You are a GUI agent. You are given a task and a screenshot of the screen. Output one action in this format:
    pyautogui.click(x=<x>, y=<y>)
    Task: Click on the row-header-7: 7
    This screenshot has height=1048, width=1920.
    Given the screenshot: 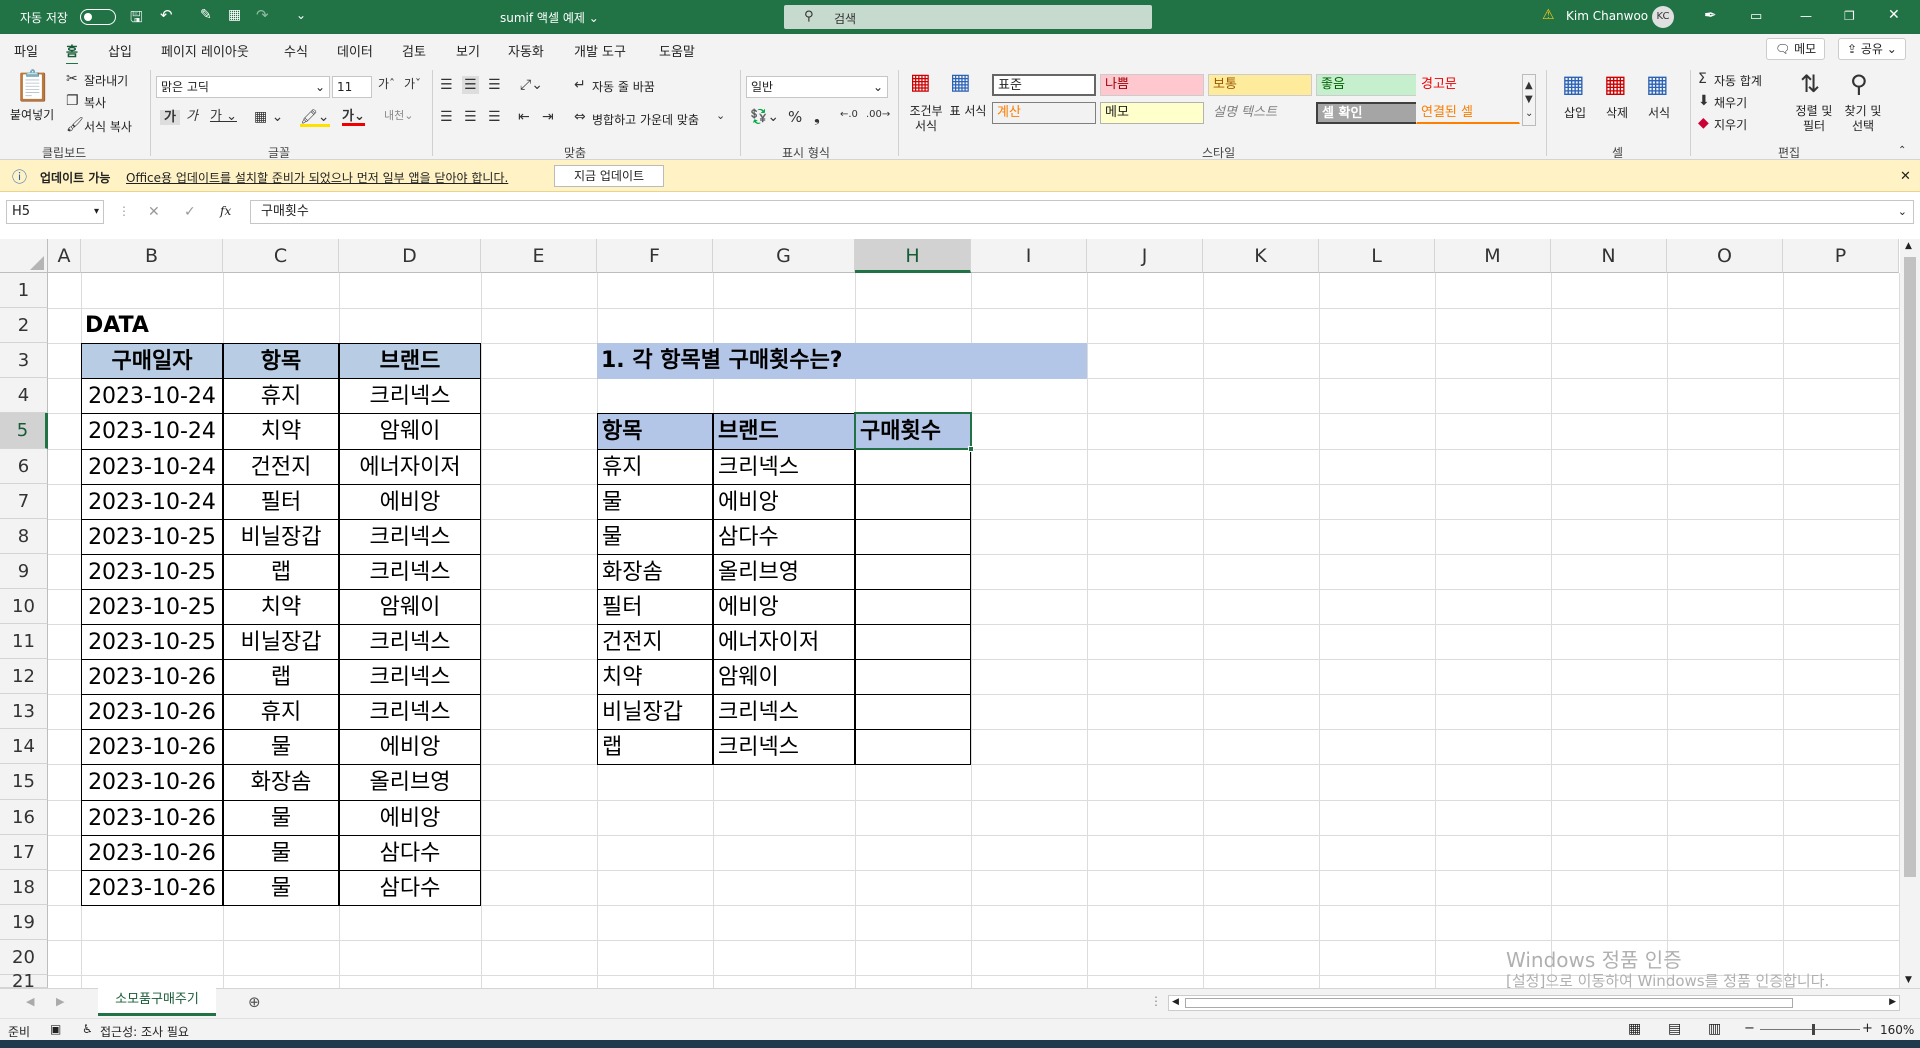 What is the action you would take?
    pyautogui.click(x=24, y=501)
    